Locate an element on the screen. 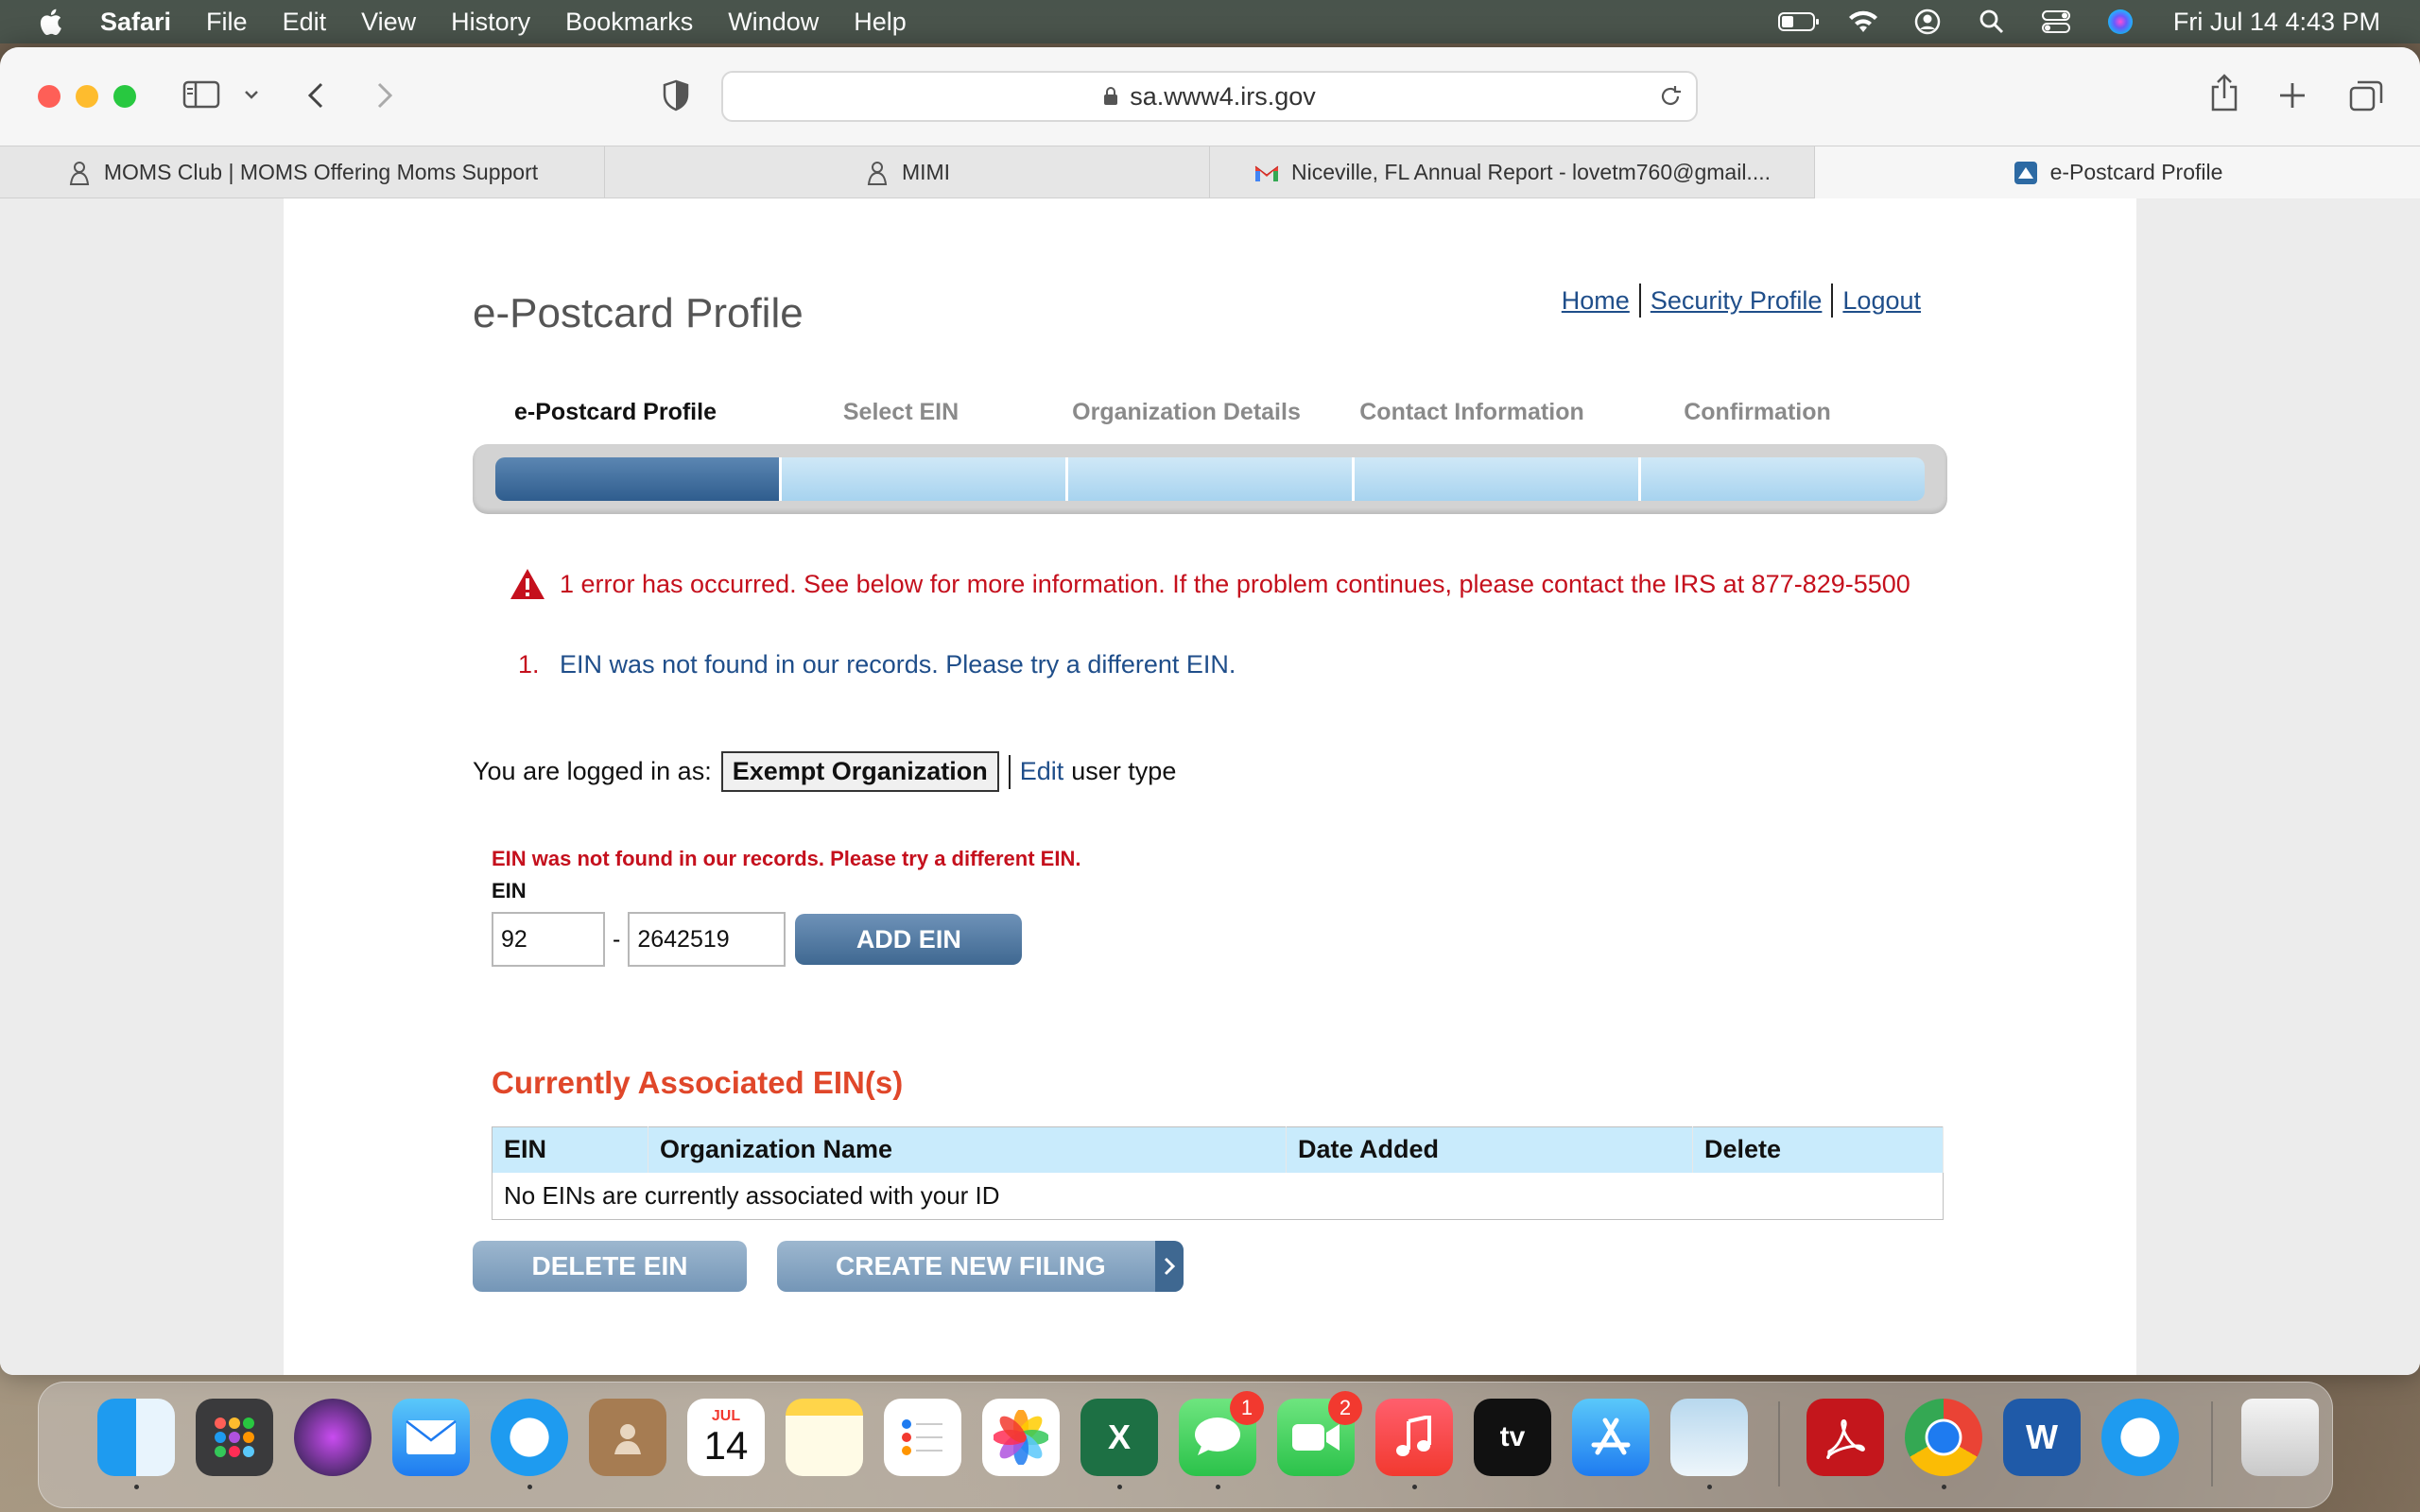 The image size is (2420, 1512). tab-moms-club: MOMS Club | MOMS Offering Moms Support is located at coordinates (302, 172).